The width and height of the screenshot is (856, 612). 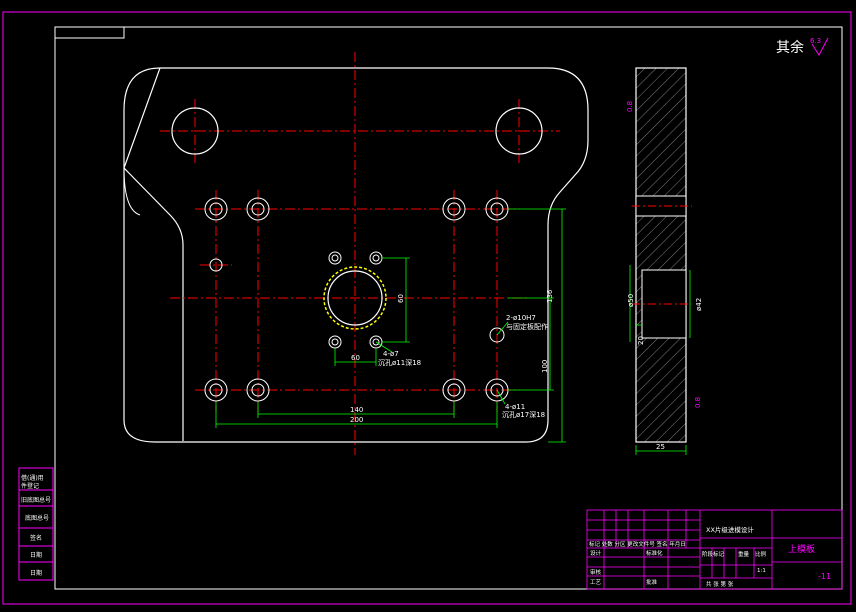 I want to click on dim-136: 136, so click(x=550, y=296).